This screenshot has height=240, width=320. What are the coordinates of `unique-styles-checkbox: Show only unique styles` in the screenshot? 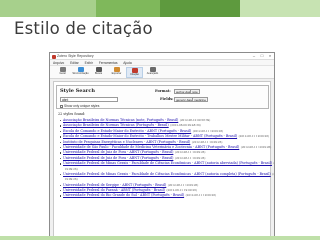 It's located at (79, 106).